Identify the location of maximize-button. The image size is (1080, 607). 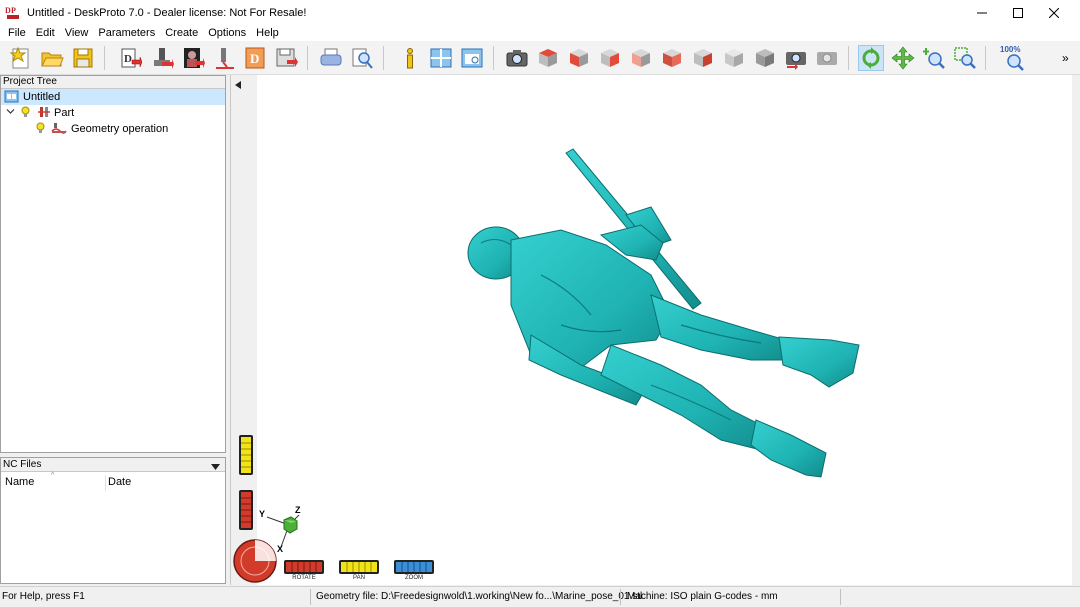
(1018, 12).